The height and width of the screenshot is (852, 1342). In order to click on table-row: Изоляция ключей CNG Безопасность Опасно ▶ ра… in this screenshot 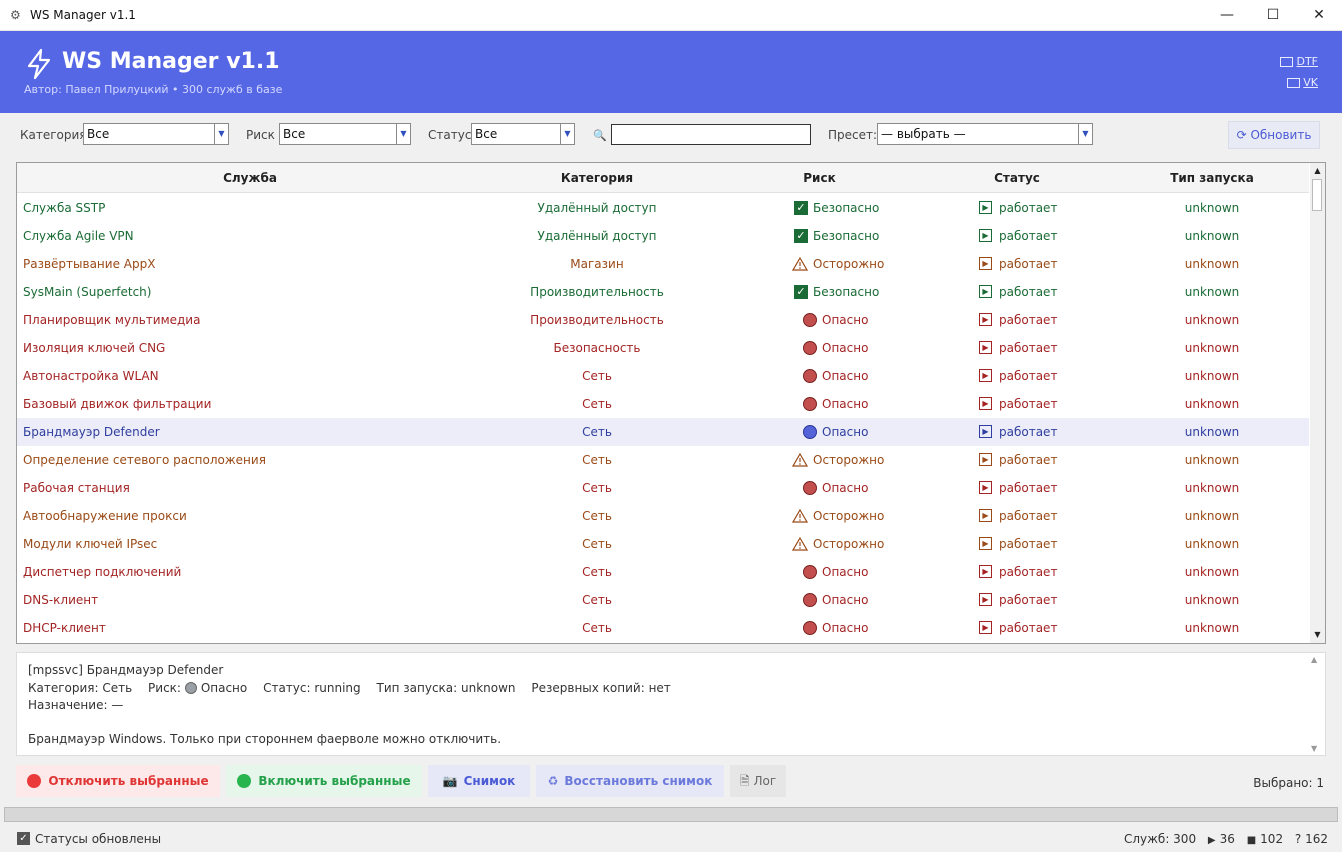, I will do `click(663, 348)`.